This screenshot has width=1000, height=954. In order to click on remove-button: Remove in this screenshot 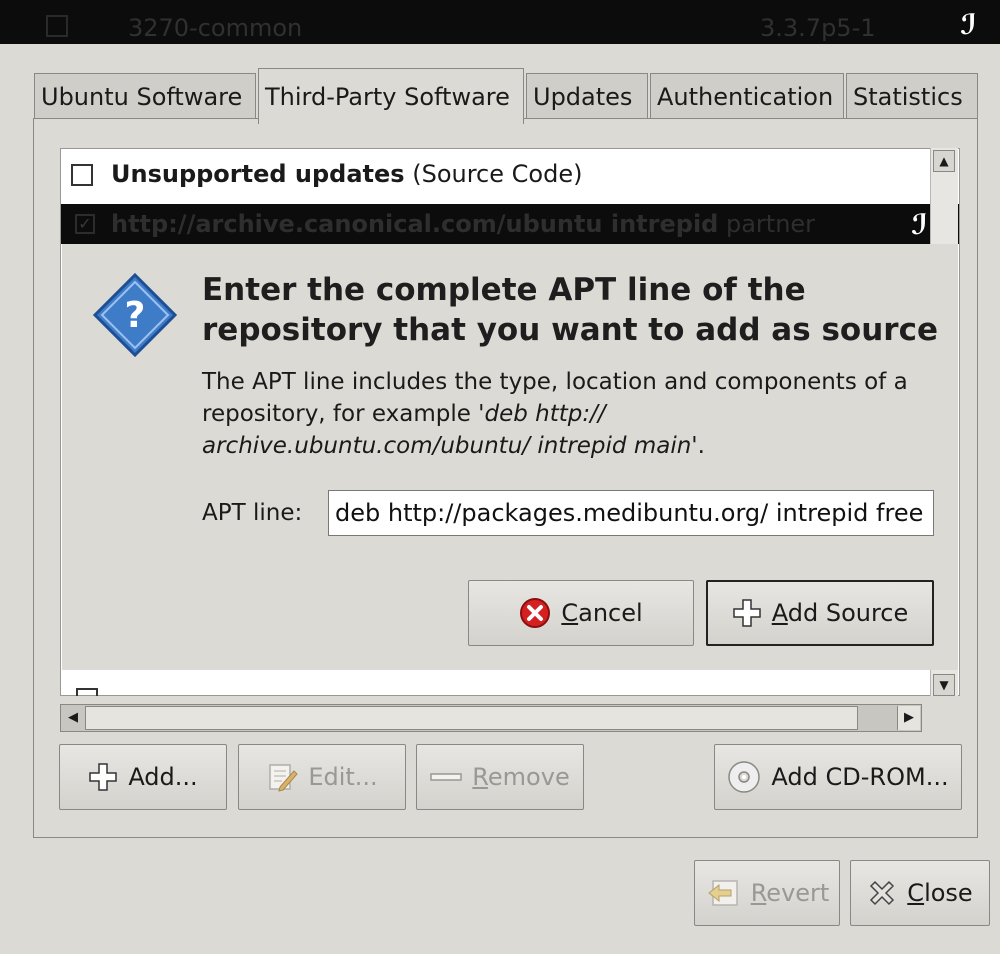, I will do `click(500, 777)`.